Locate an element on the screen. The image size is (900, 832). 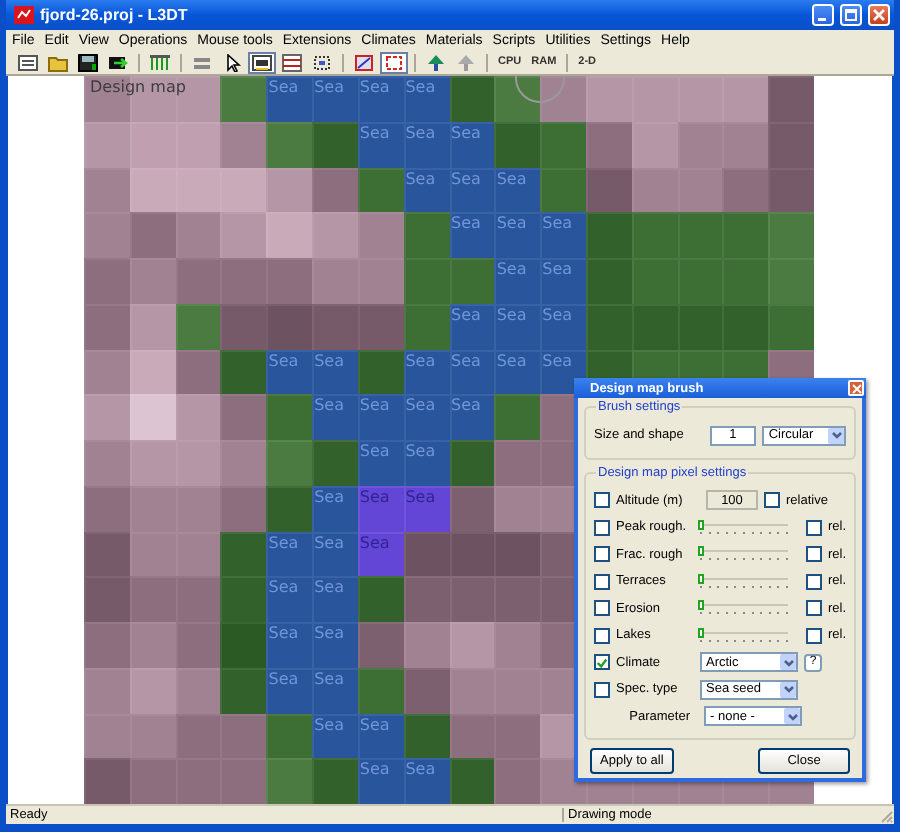
map-title: Design map is located at coordinates (138, 87).